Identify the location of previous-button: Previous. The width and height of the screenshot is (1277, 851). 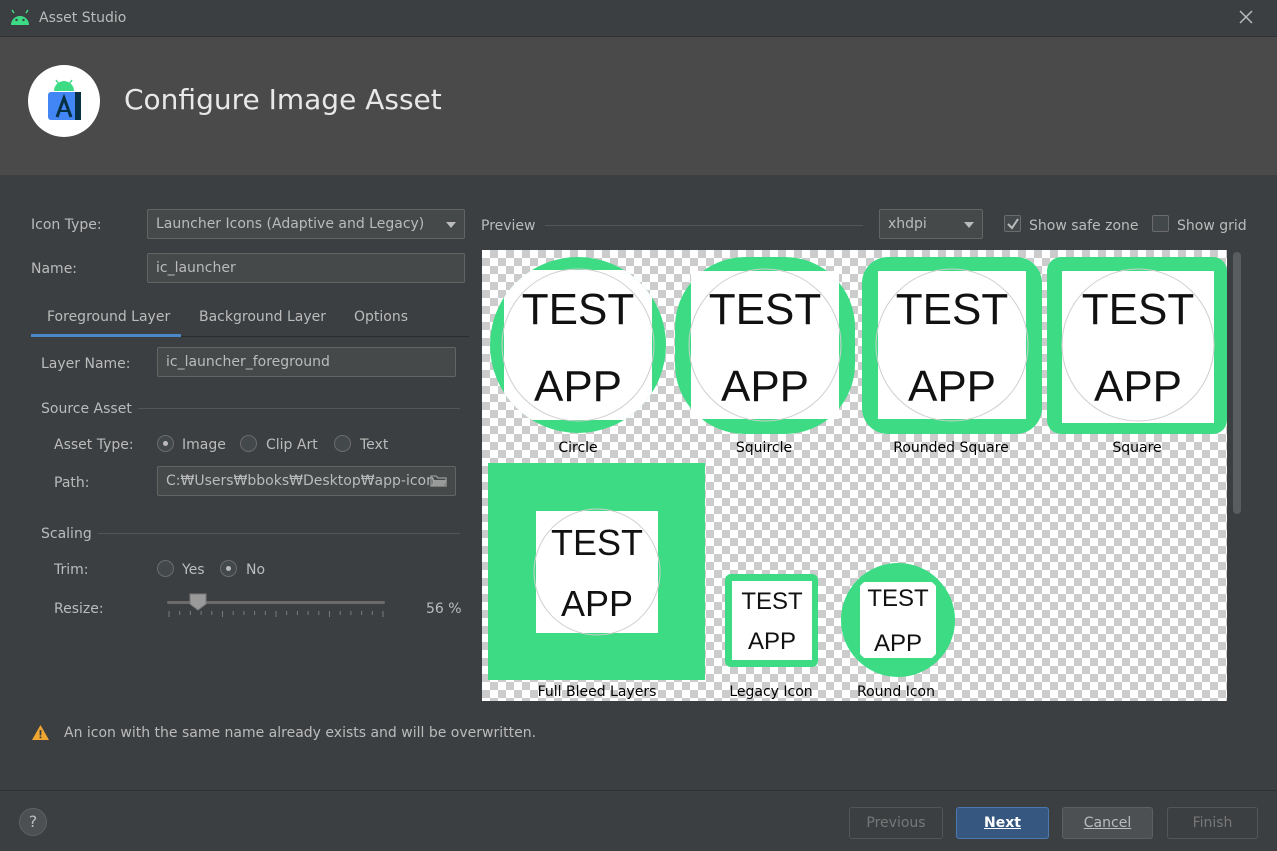
(896, 823).